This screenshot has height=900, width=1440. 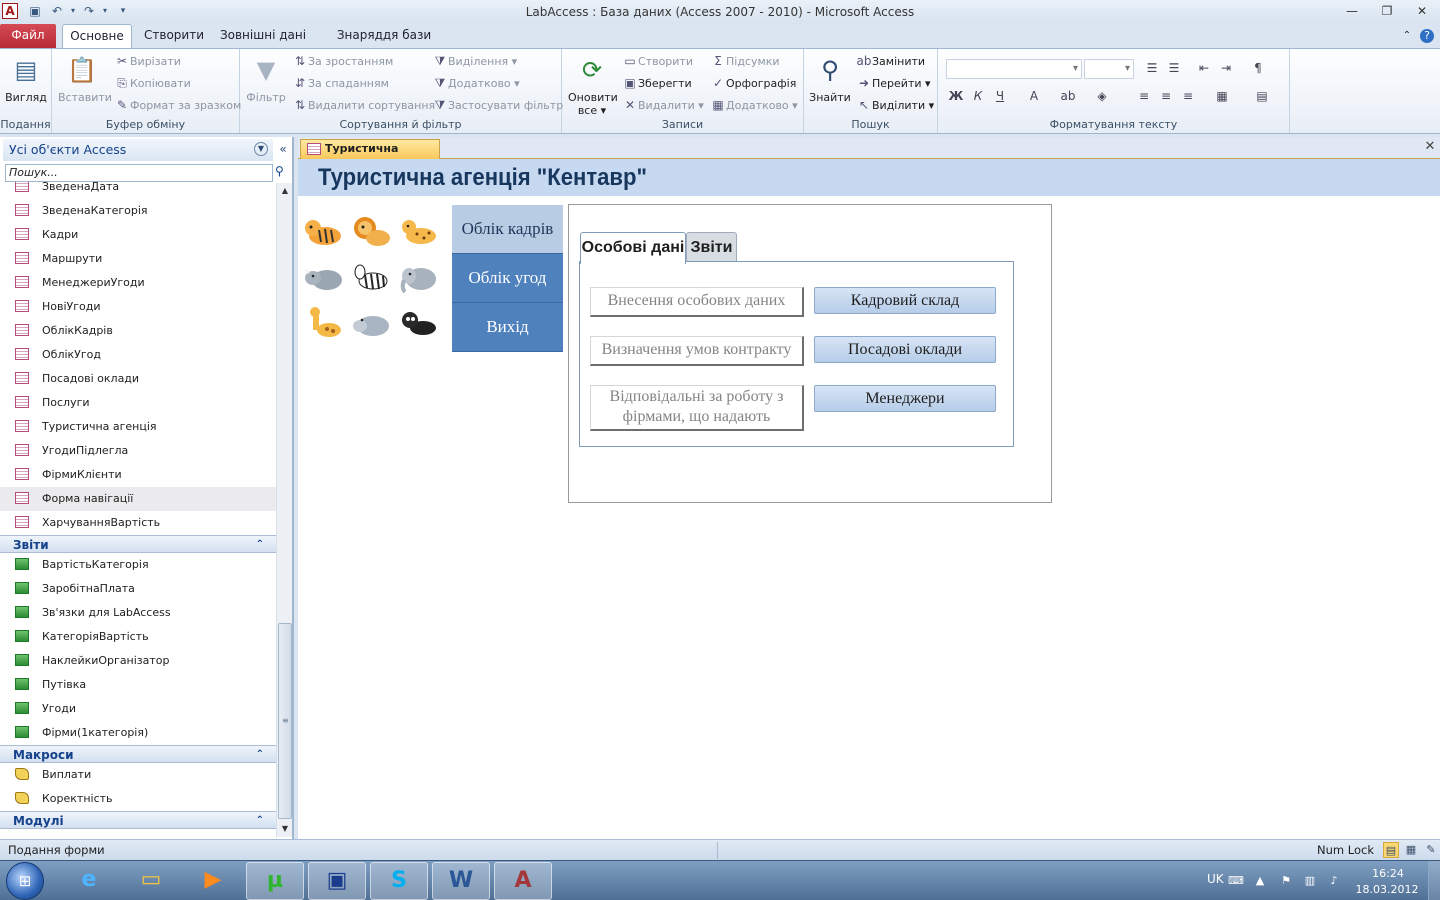 What do you see at coordinates (138, 565) in the screenshot?
I see `nav-report-item: ВартістьКатегорія` at bounding box center [138, 565].